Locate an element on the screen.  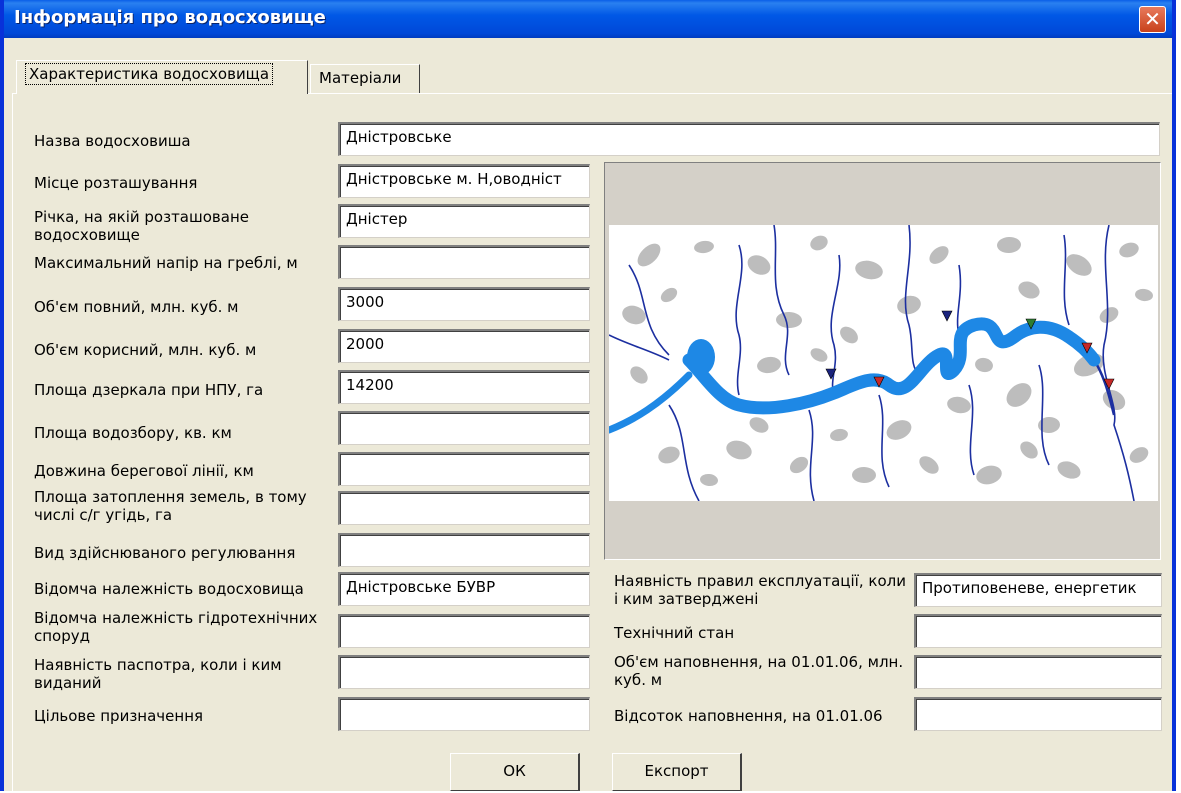
catchment-area-field is located at coordinates (464, 428).